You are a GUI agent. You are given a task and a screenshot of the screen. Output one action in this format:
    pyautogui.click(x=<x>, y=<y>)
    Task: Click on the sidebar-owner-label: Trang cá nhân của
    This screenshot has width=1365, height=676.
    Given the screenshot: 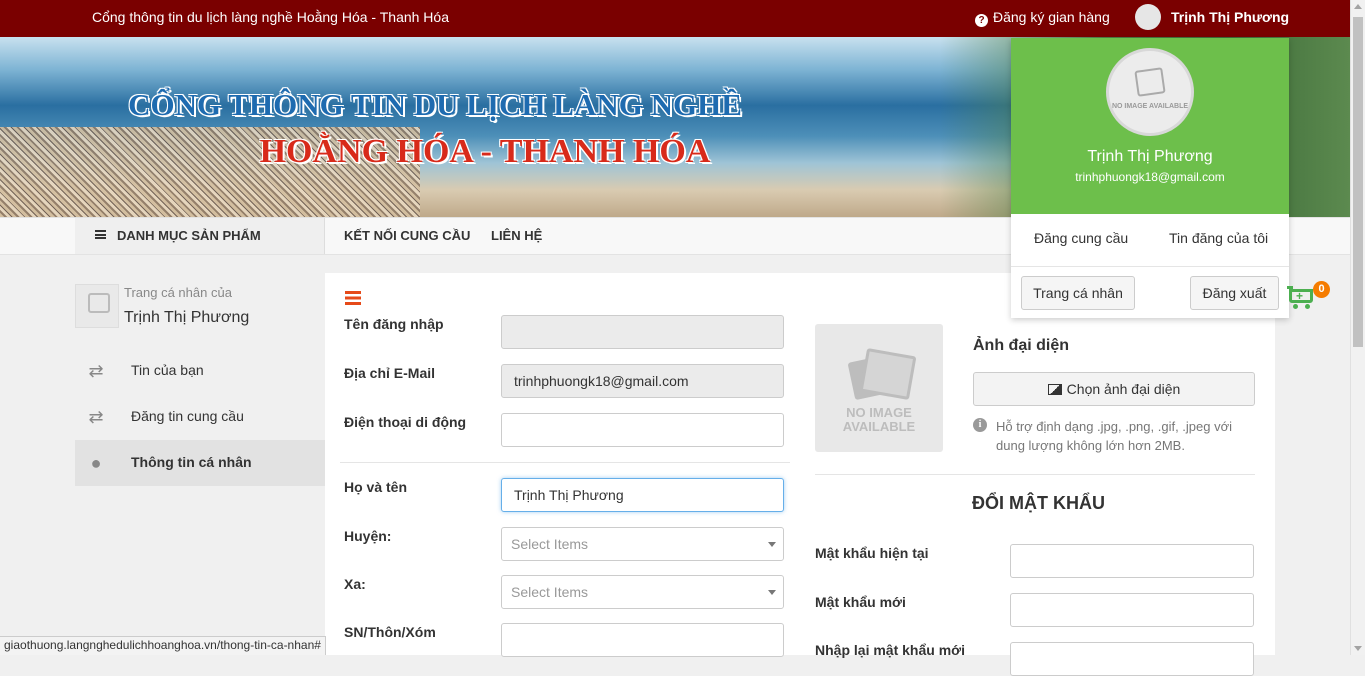 What is the action you would take?
    pyautogui.click(x=178, y=292)
    